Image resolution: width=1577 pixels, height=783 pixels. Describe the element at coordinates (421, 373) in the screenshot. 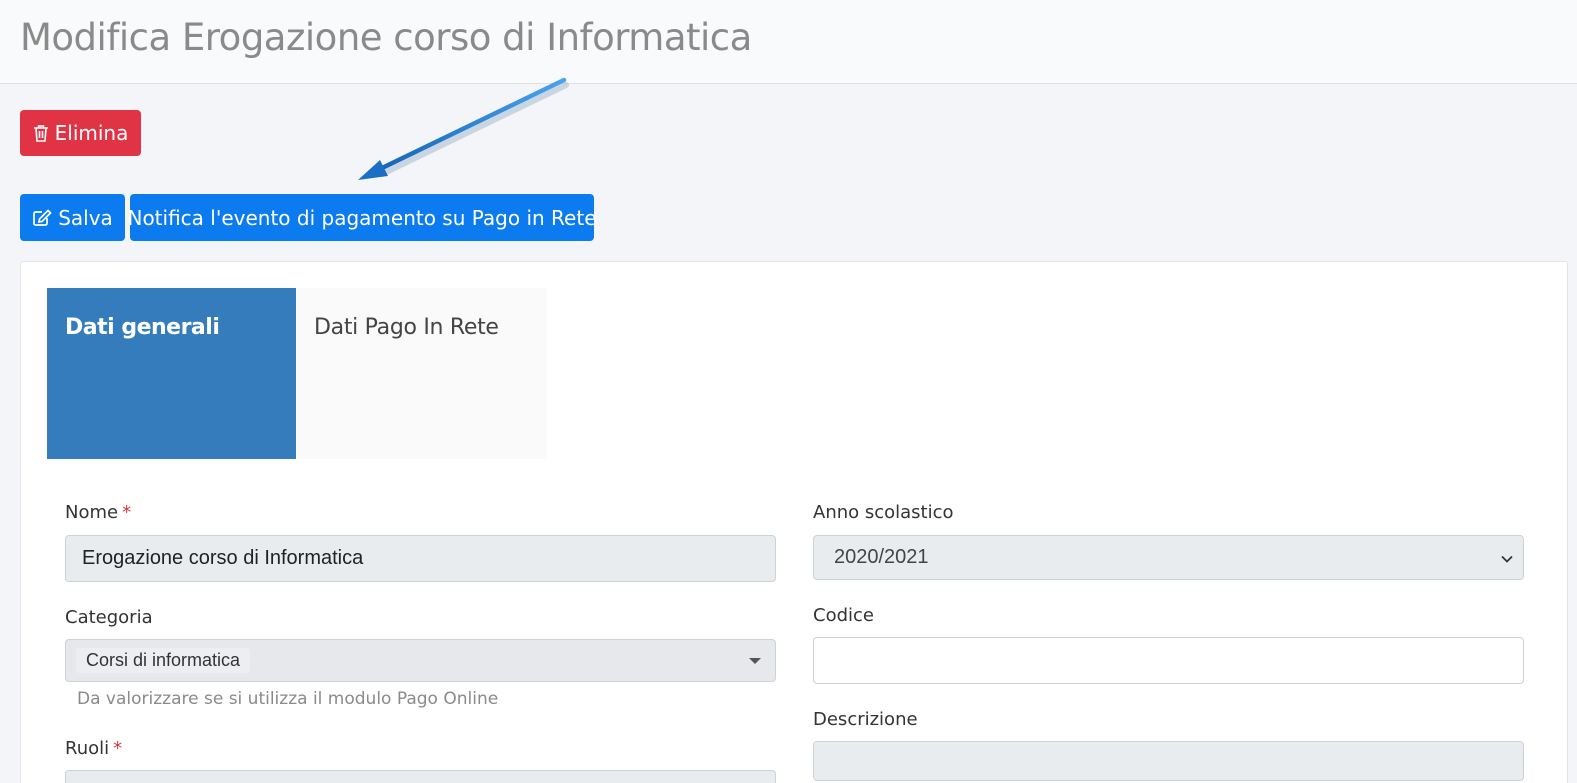

I see `tab-dati-pago-in-rete: Dati Pago In Rete` at that location.